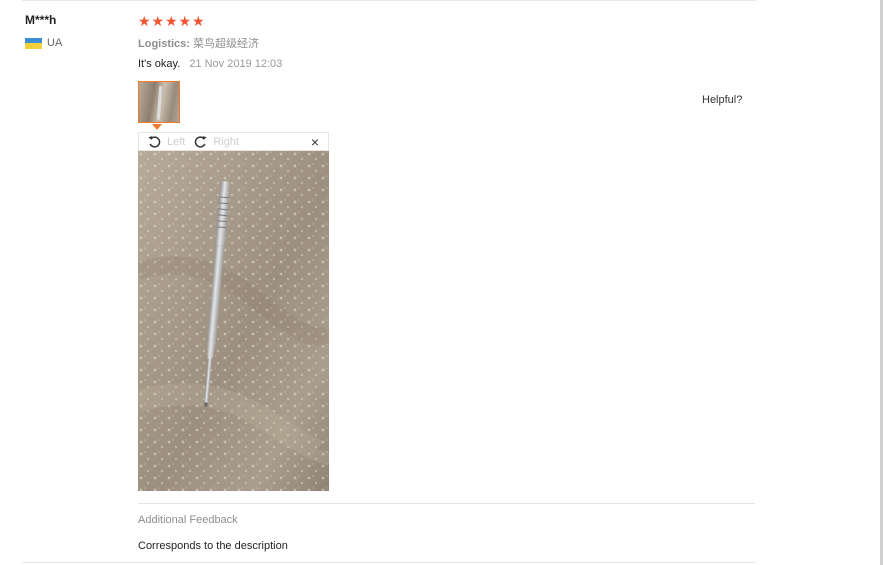 The image size is (883, 565). I want to click on logistics-info: Logistics: 菜鸟超级经济, so click(198, 43).